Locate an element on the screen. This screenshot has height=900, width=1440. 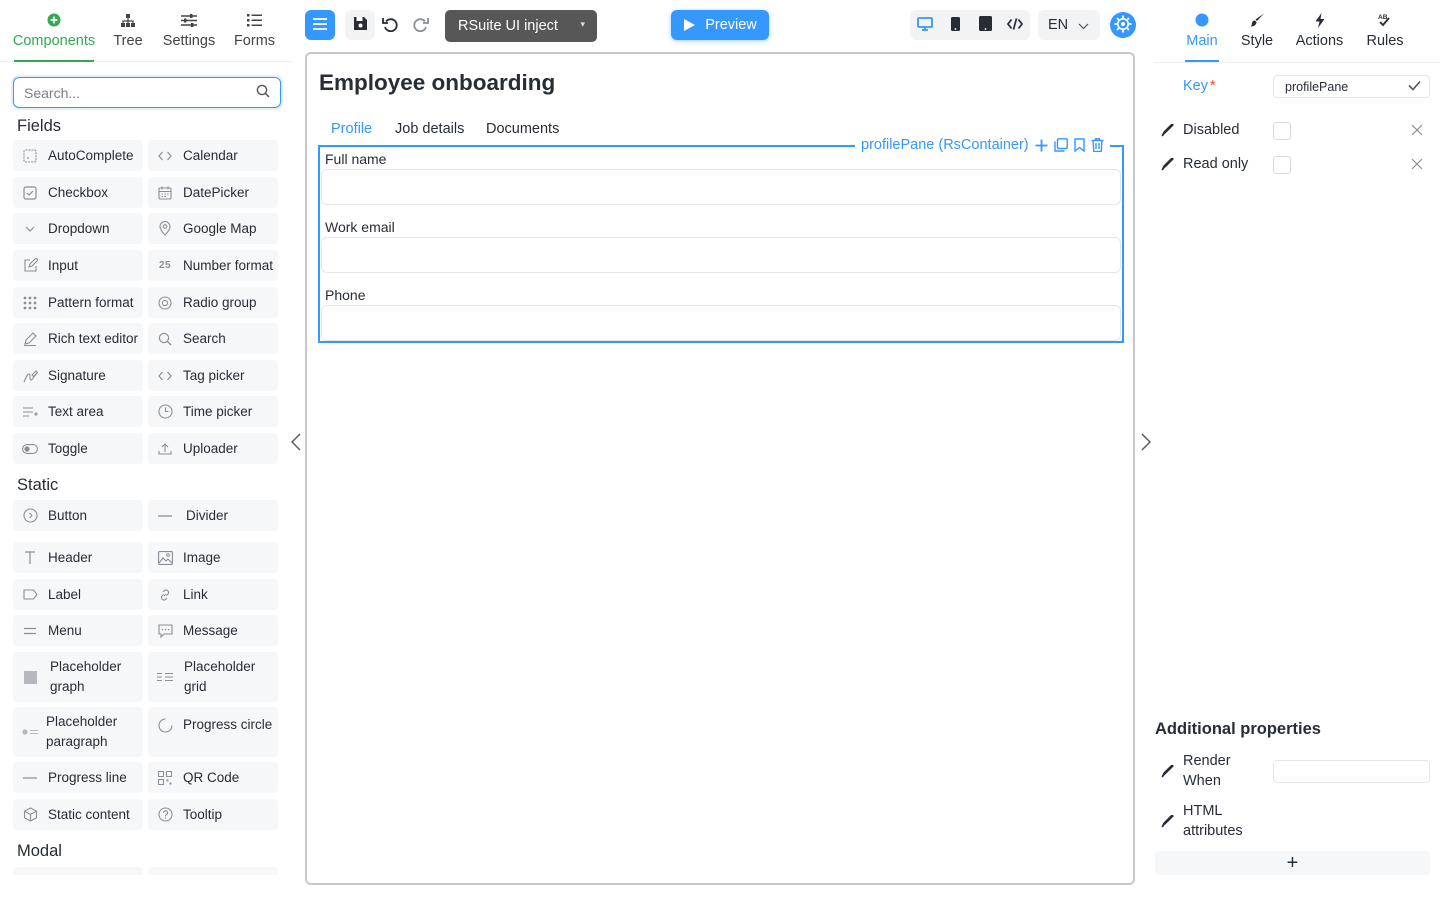
component-uploader: Uploader is located at coordinates (213, 448).